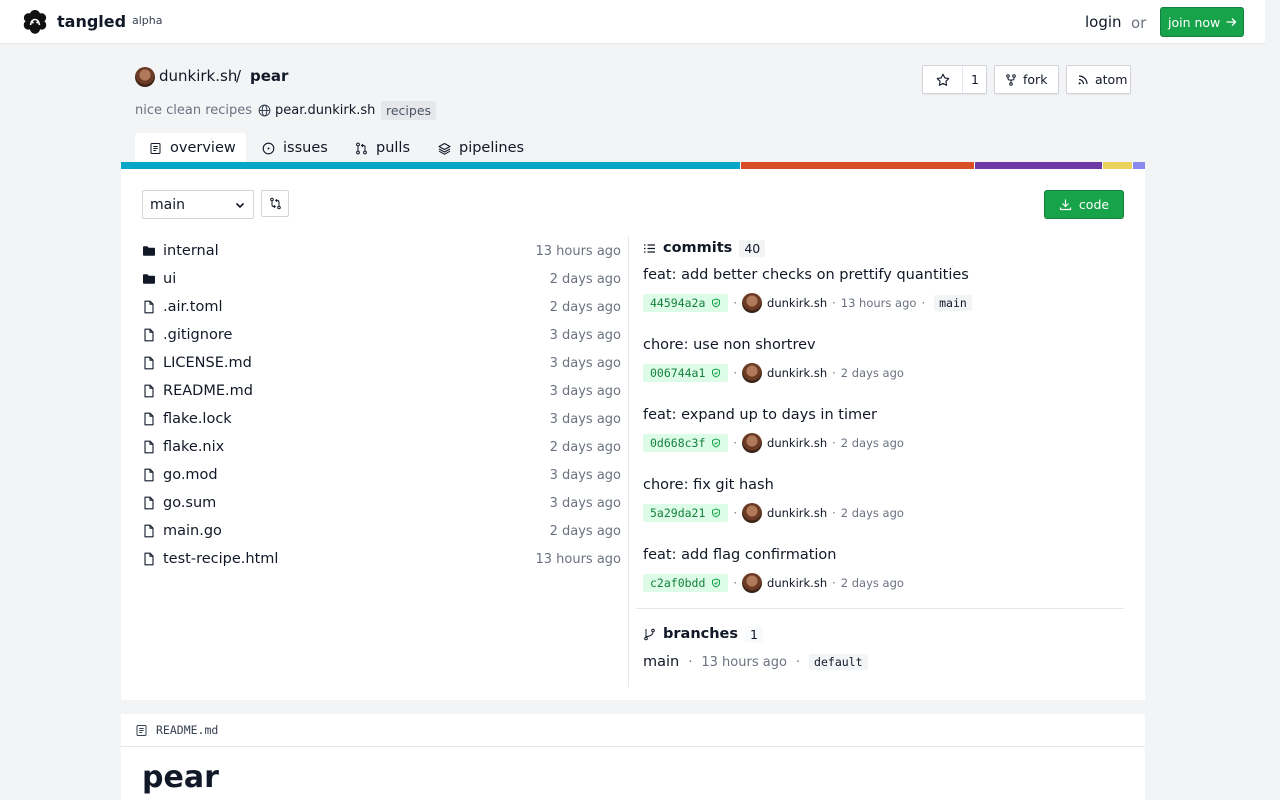 Image resolution: width=1280 pixels, height=800 pixels. What do you see at coordinates (198, 204) in the screenshot?
I see `branch-select: main` at bounding box center [198, 204].